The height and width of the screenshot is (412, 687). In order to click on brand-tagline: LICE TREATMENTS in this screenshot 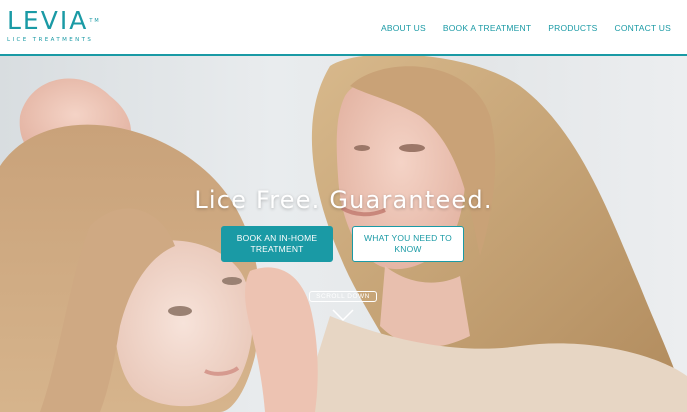, I will do `click(50, 40)`.